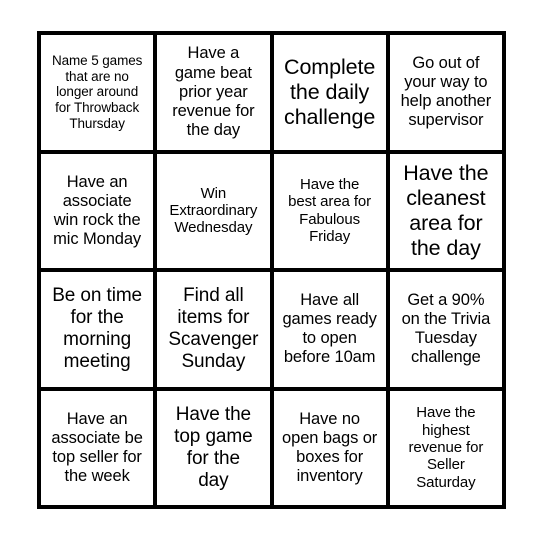 The image size is (544, 544). I want to click on bingo-cell-label: Have the best area for Fabulous Friday, so click(330, 210).